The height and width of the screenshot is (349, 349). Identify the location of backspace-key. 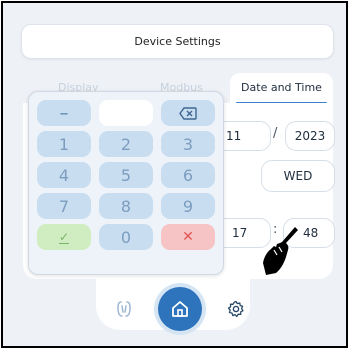
(188, 113).